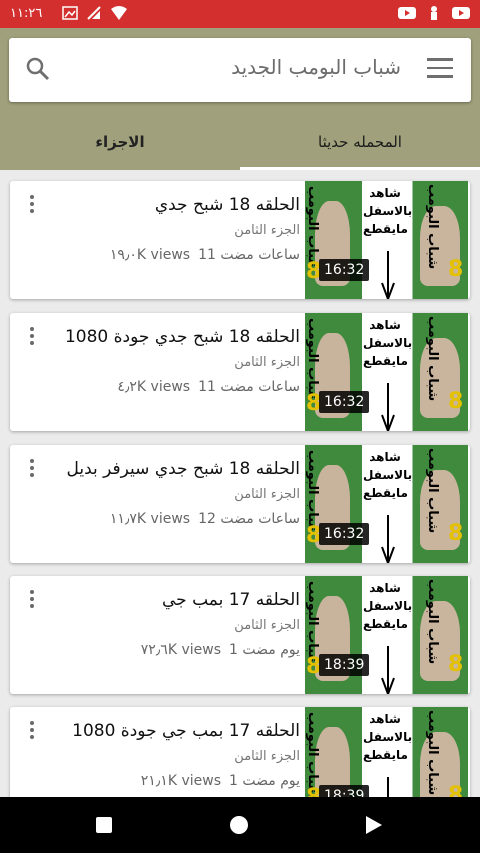 The height and width of the screenshot is (853, 480). Describe the element at coordinates (150, 519) in the screenshot. I see `video-views: ١١٫٧K views` at that location.